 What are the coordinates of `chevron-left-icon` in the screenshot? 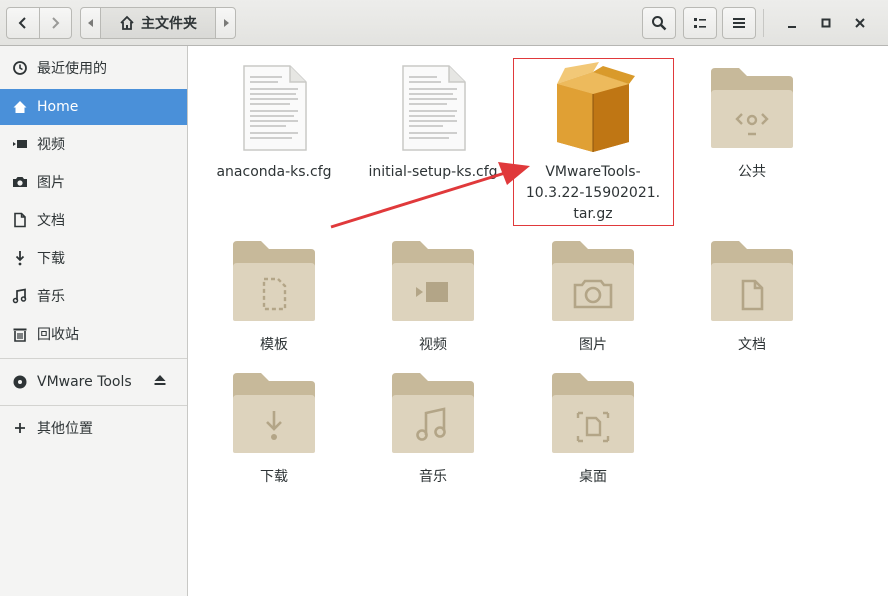 It's located at (22, 23).